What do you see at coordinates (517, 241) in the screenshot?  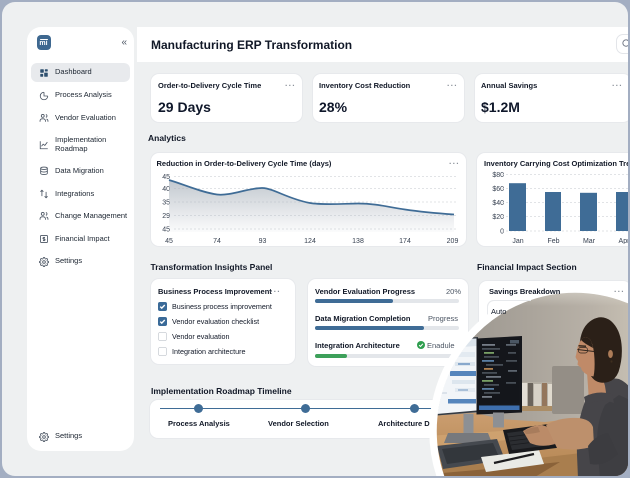 I see `svg-text: Jan` at bounding box center [517, 241].